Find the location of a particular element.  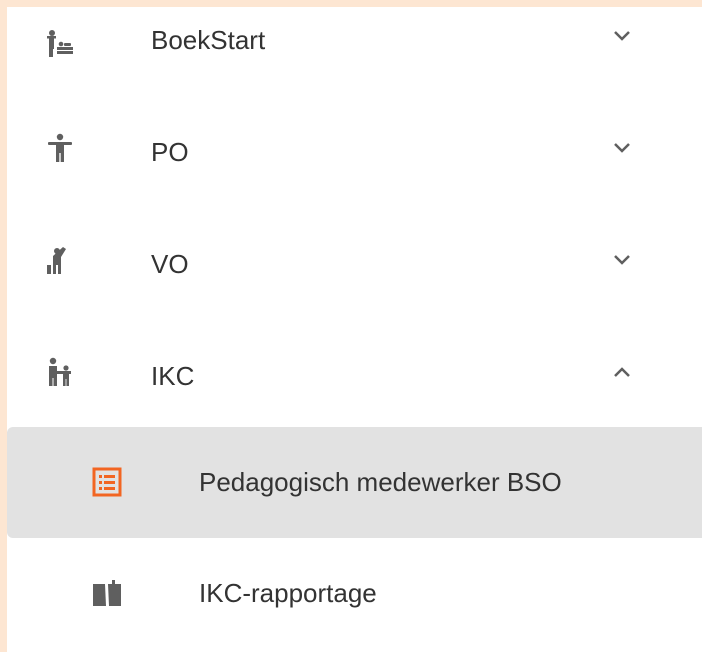

submenu-item-label: IKC-rapportage is located at coordinates (288, 593).